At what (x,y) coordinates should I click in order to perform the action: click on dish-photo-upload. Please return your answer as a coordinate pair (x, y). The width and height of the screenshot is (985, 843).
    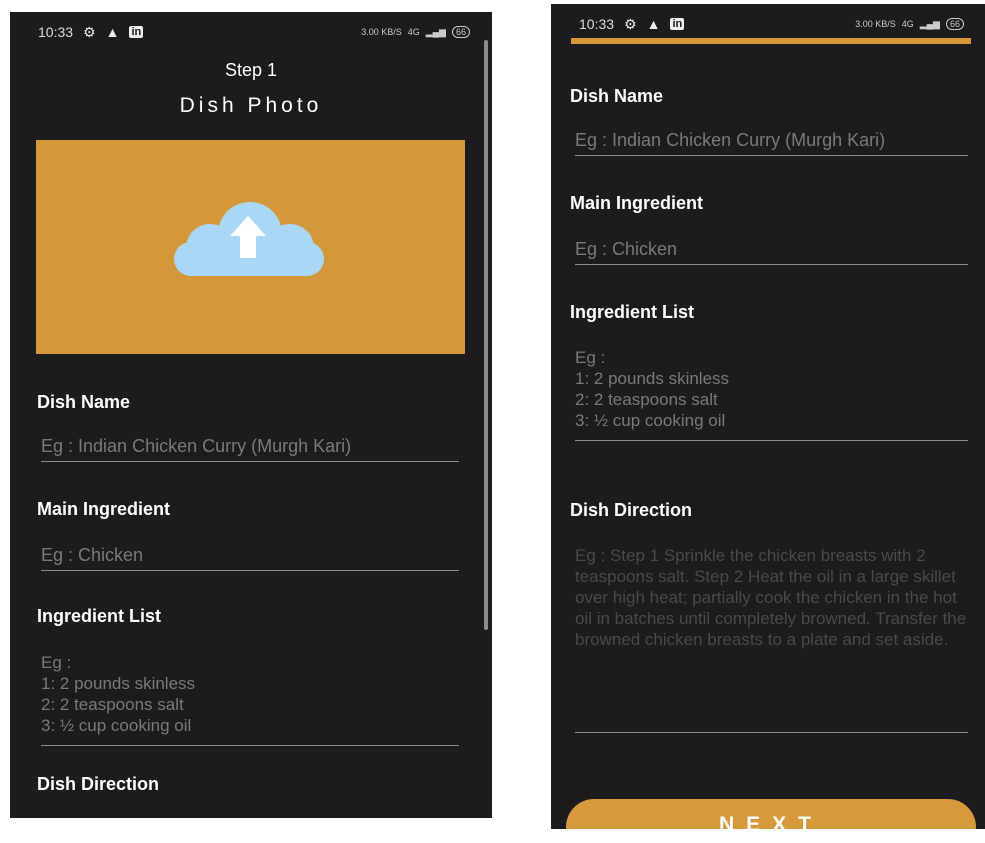
    Looking at the image, I should click on (250, 247).